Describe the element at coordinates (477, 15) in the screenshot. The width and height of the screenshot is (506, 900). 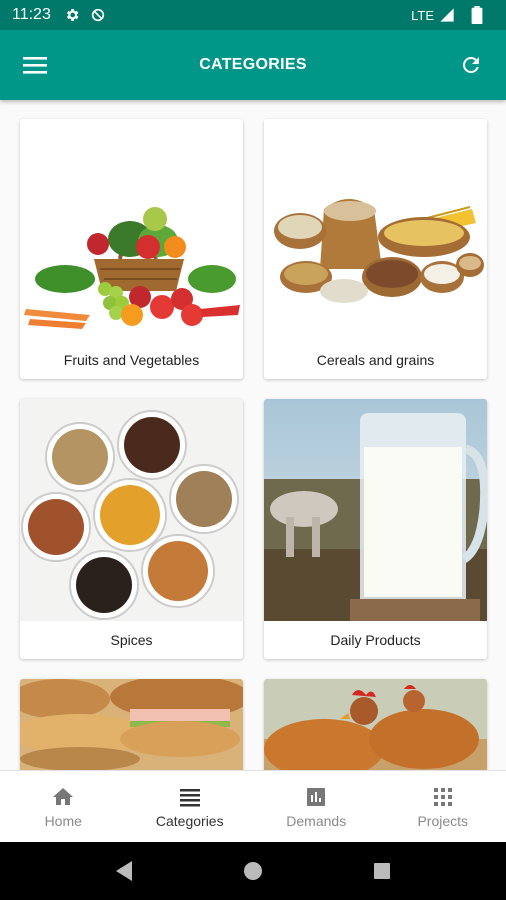
I see `battery-icon` at that location.